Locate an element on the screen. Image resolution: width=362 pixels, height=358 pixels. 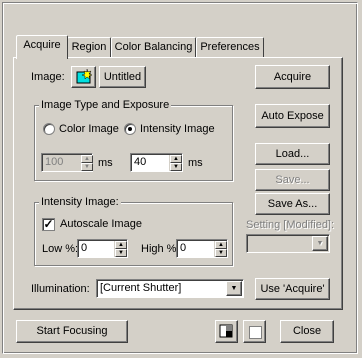
intensity-group-title: Intensity Image: is located at coordinates (80, 202).